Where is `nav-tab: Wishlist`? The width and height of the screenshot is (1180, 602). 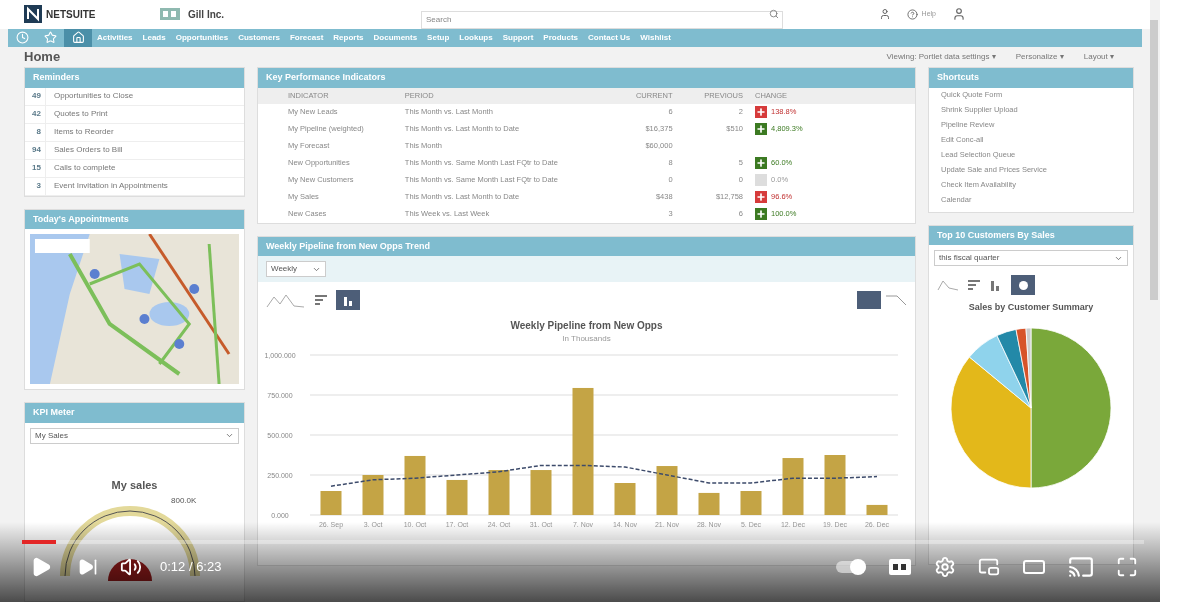
nav-tab: Wishlist is located at coordinates (655, 37).